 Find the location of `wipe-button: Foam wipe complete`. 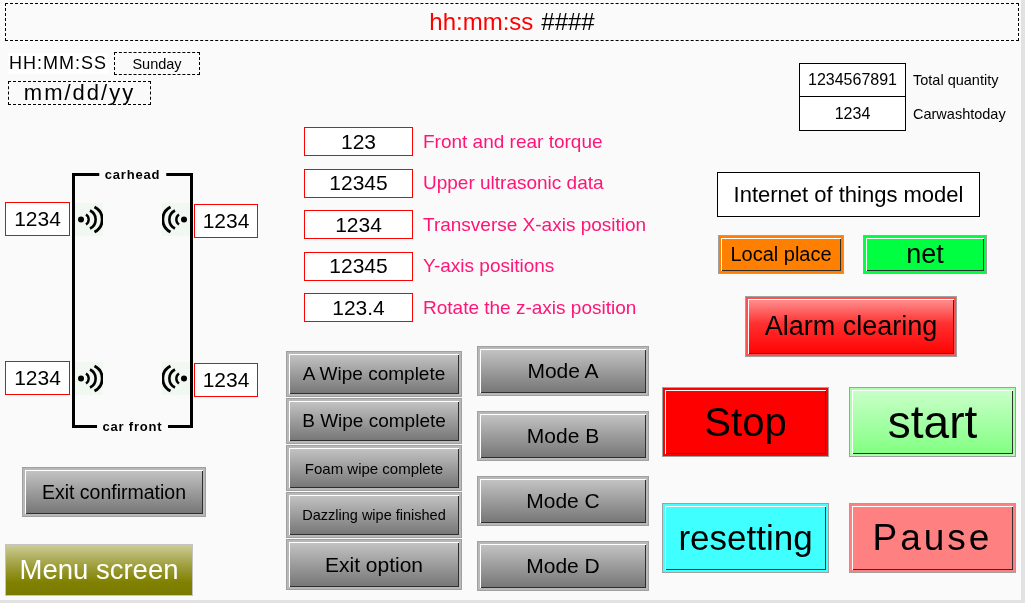

wipe-button: Foam wipe complete is located at coordinates (374, 468).